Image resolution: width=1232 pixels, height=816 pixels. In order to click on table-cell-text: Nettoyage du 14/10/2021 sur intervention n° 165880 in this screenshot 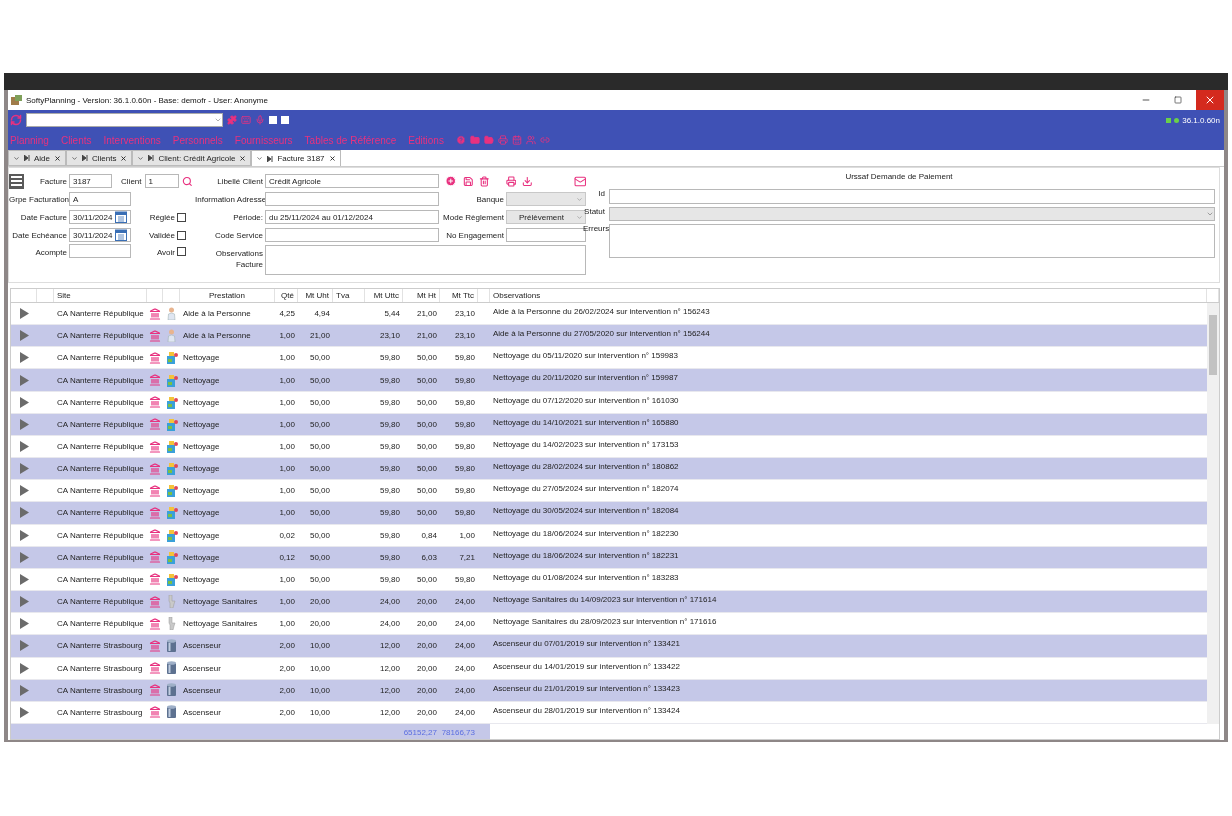, I will do `click(586, 421)`.